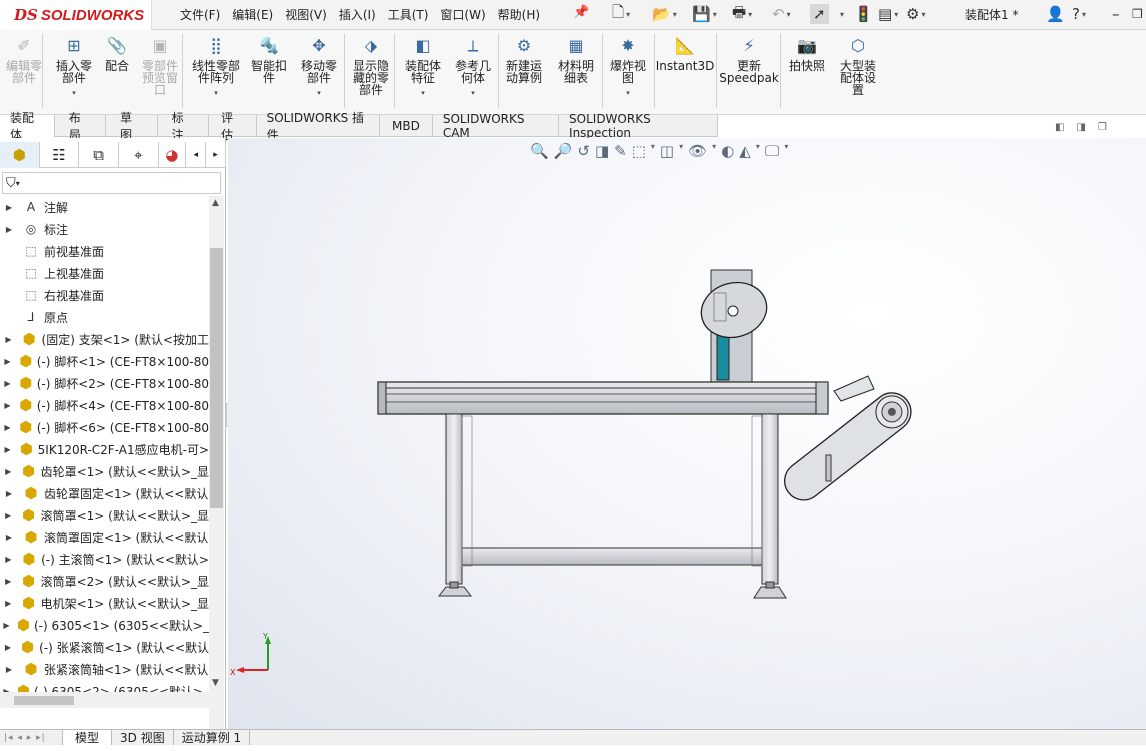 Image resolution: width=1146 pixels, height=751 pixels. I want to click on ribbon-mate-button: 📎 配合, so click(117, 54).